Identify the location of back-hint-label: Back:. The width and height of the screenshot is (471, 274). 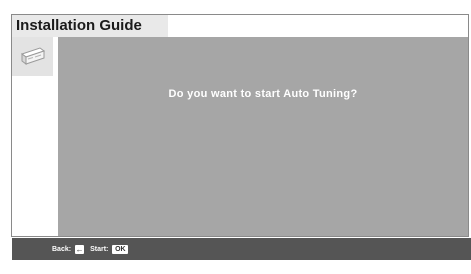
(62, 249).